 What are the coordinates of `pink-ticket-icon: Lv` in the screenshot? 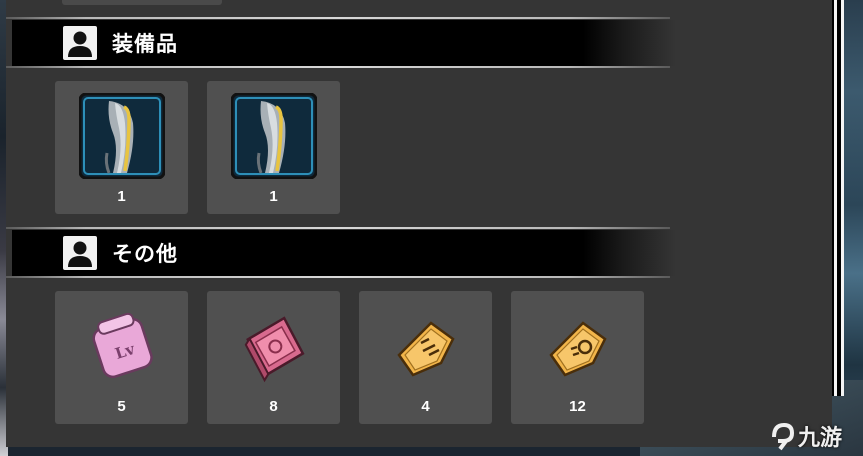 It's located at (122, 345).